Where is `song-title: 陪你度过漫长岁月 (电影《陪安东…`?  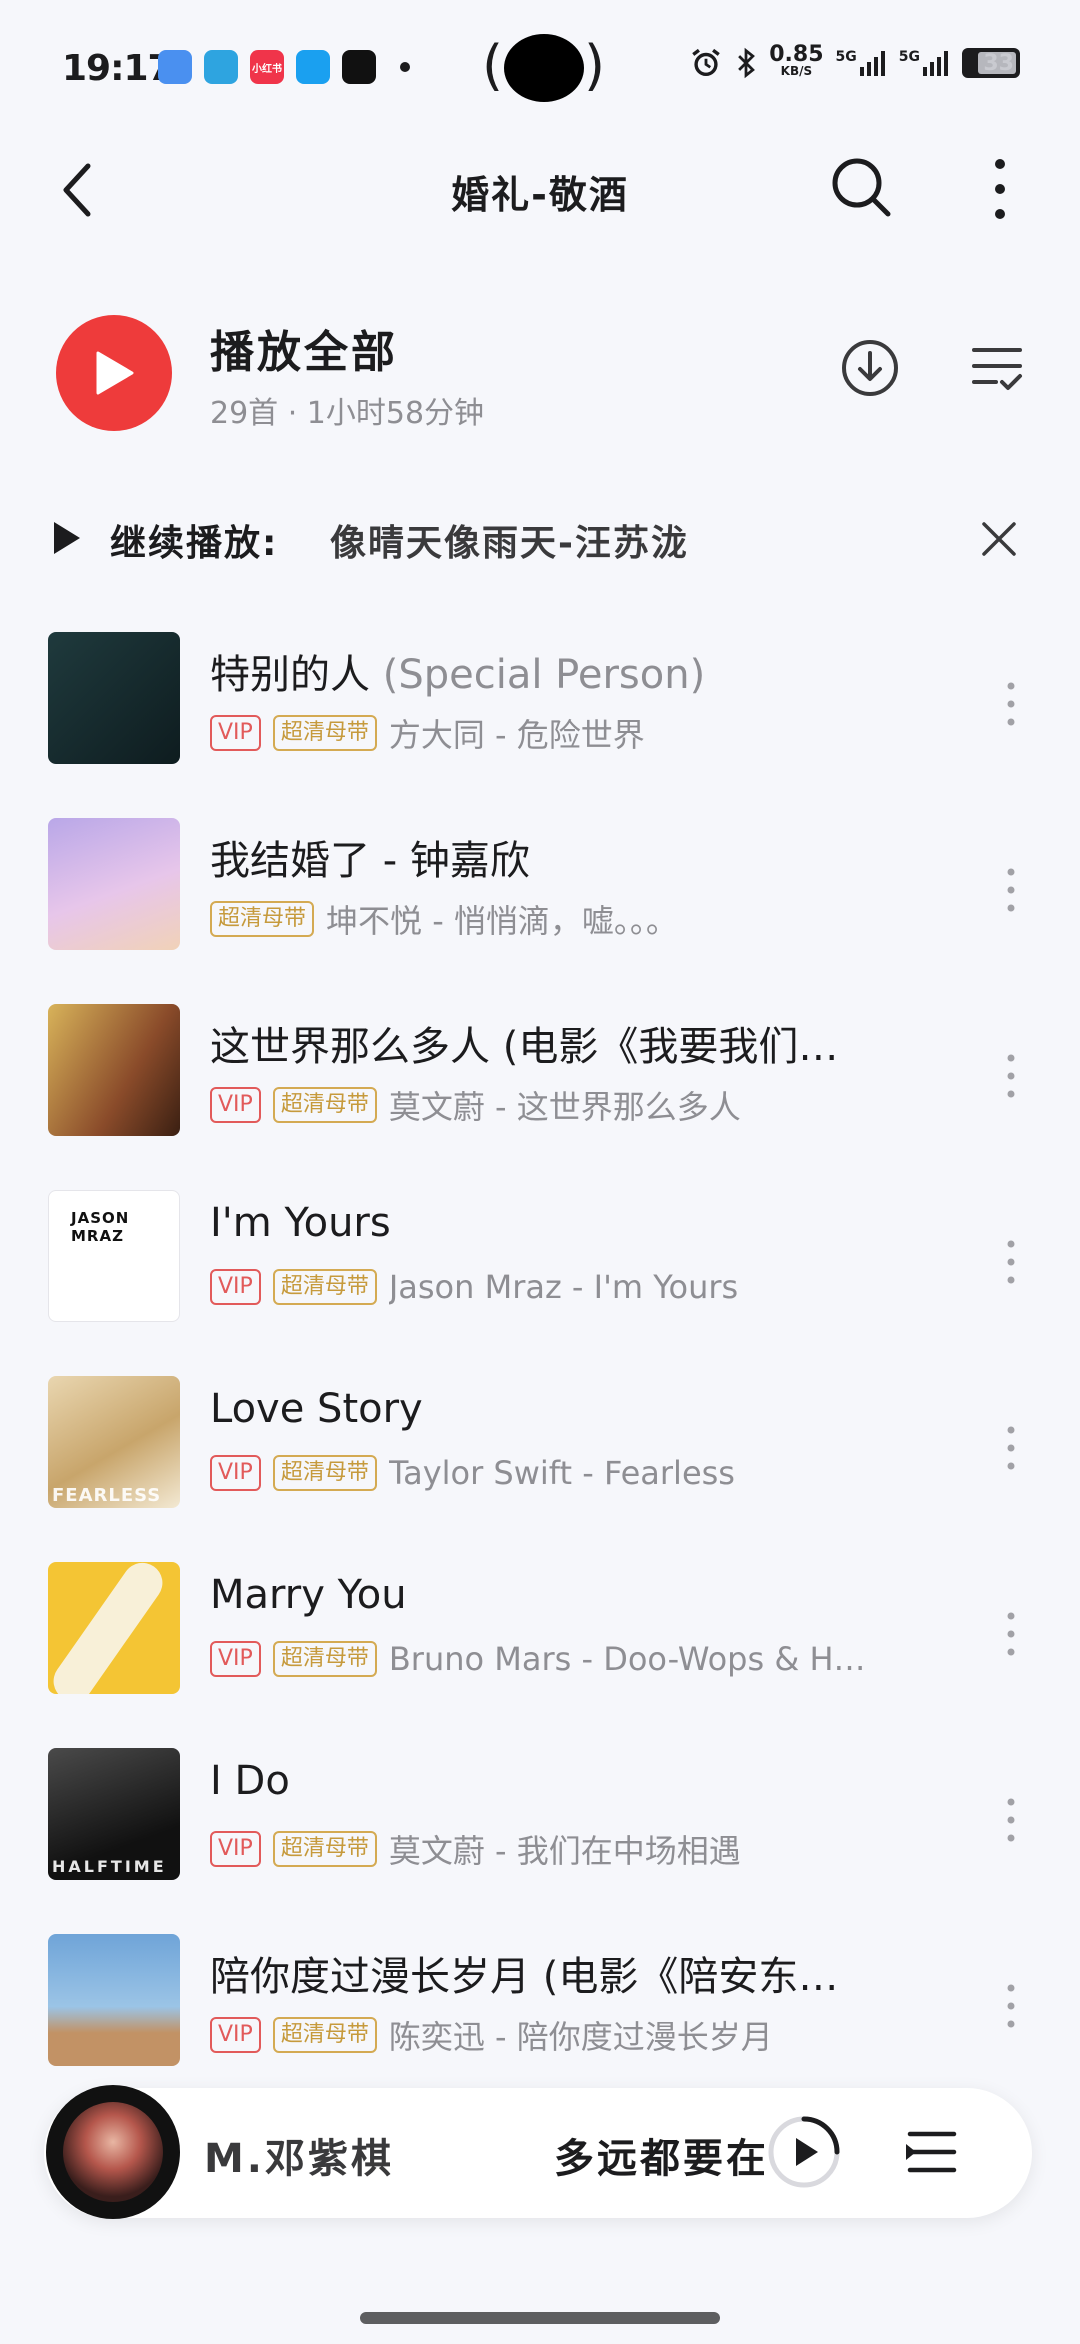
song-title: 陪你度过漫长岁月 (电影《陪安东… is located at coordinates (524, 1977).